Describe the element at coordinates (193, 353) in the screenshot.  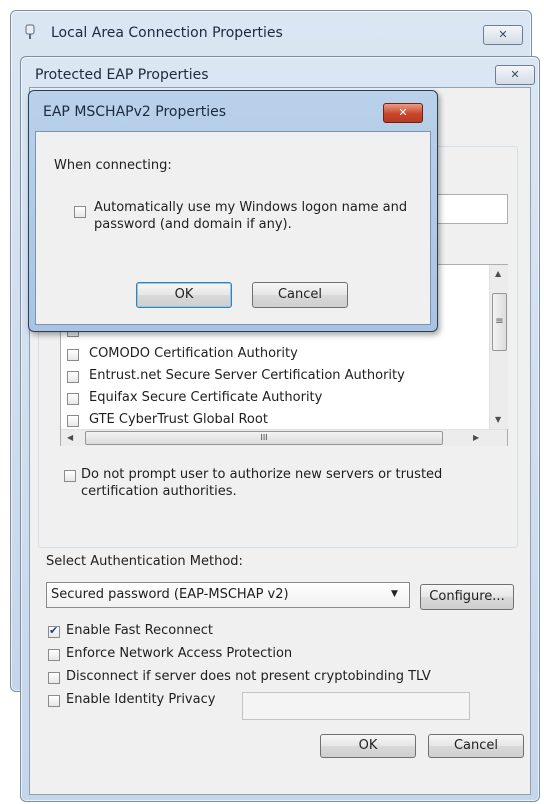
I see `cert-label: COMODO Certification Authority` at that location.